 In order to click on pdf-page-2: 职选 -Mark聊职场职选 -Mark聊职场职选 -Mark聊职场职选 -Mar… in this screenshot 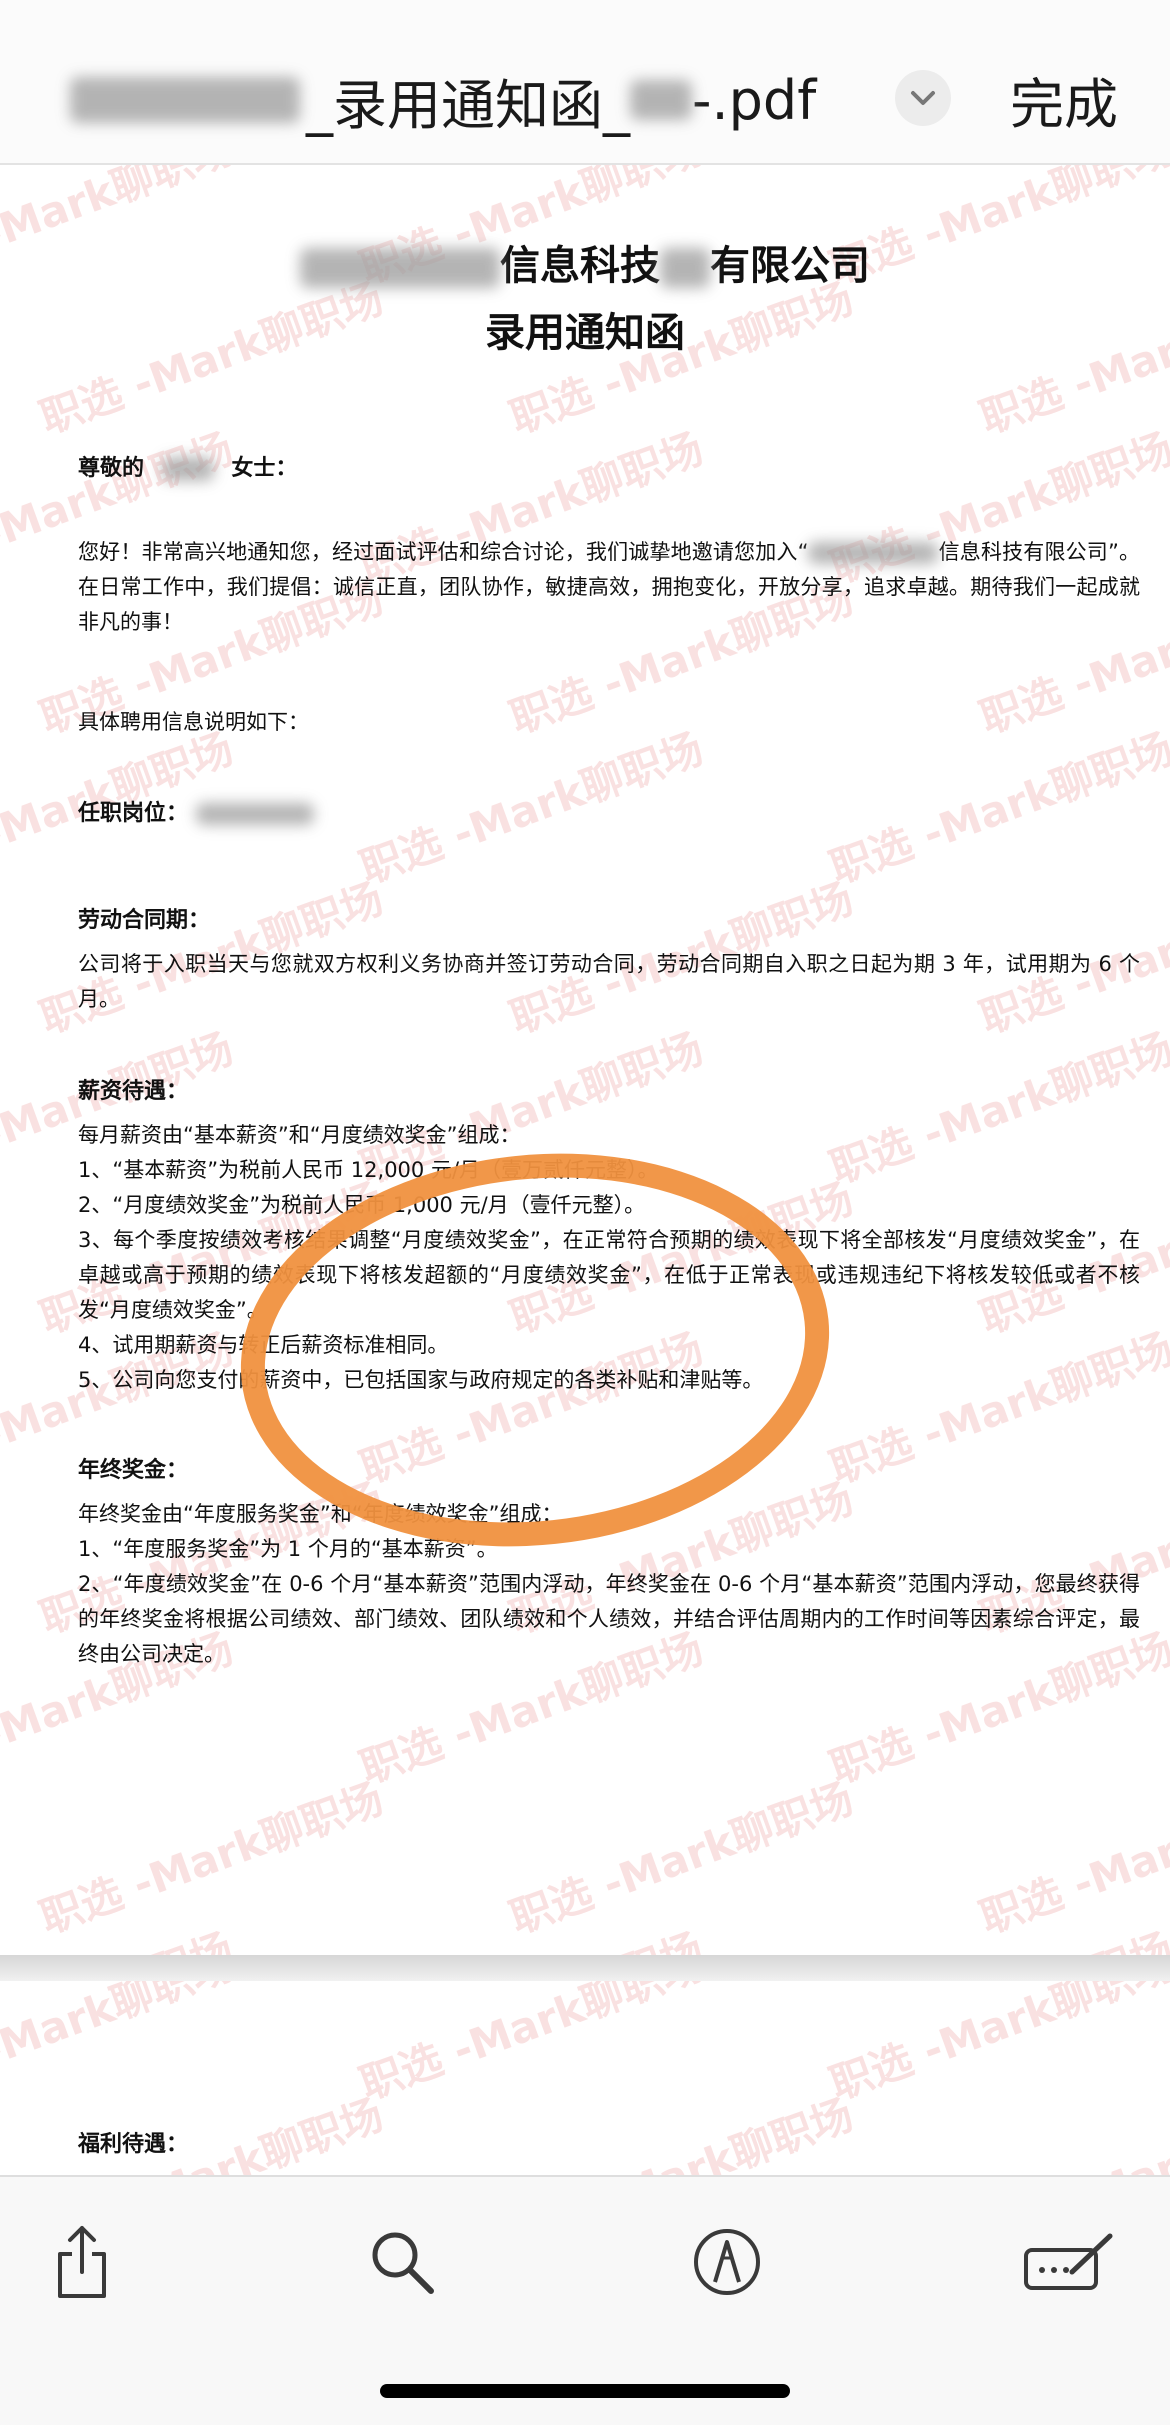, I will do `click(585, 2078)`.